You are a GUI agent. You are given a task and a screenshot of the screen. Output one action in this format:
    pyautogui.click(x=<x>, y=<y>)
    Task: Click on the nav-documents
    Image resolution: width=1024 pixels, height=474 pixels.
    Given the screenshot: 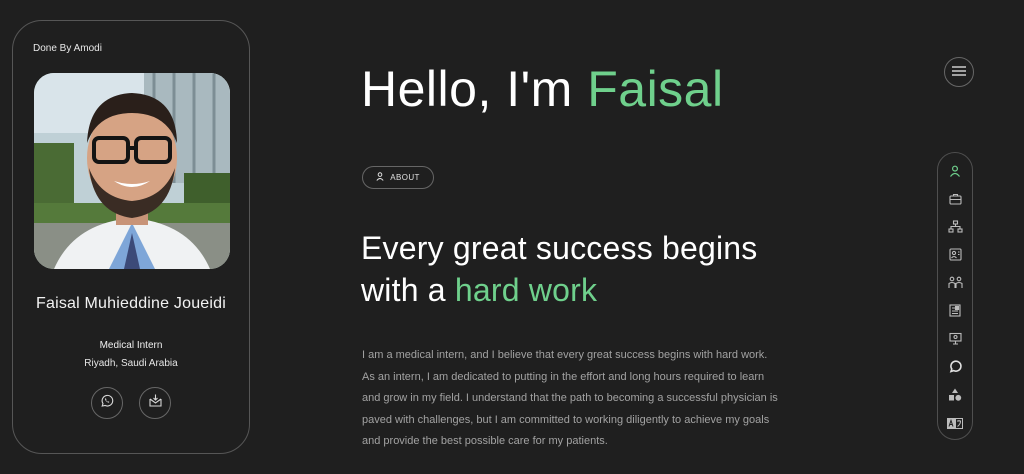 What is the action you would take?
    pyautogui.click(x=955, y=313)
    